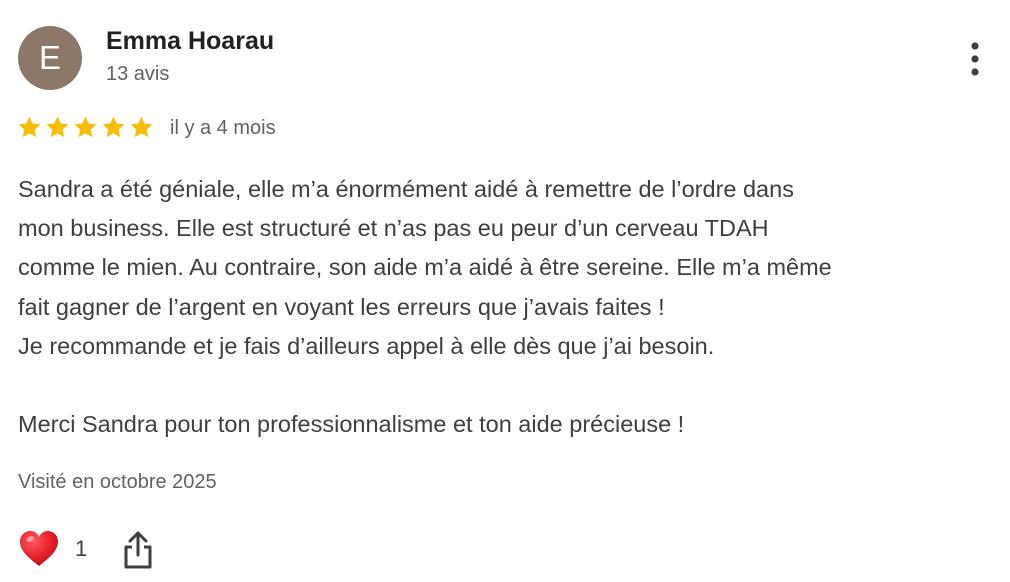  What do you see at coordinates (138, 74) in the screenshot?
I see `author-review-count: 13 avis` at bounding box center [138, 74].